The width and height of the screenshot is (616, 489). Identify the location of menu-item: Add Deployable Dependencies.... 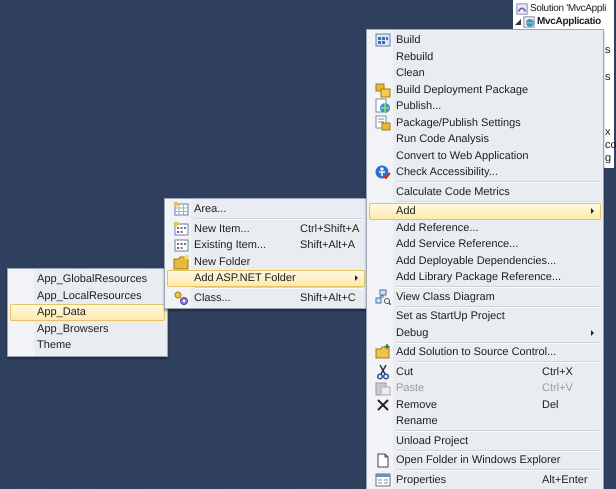
(485, 260).